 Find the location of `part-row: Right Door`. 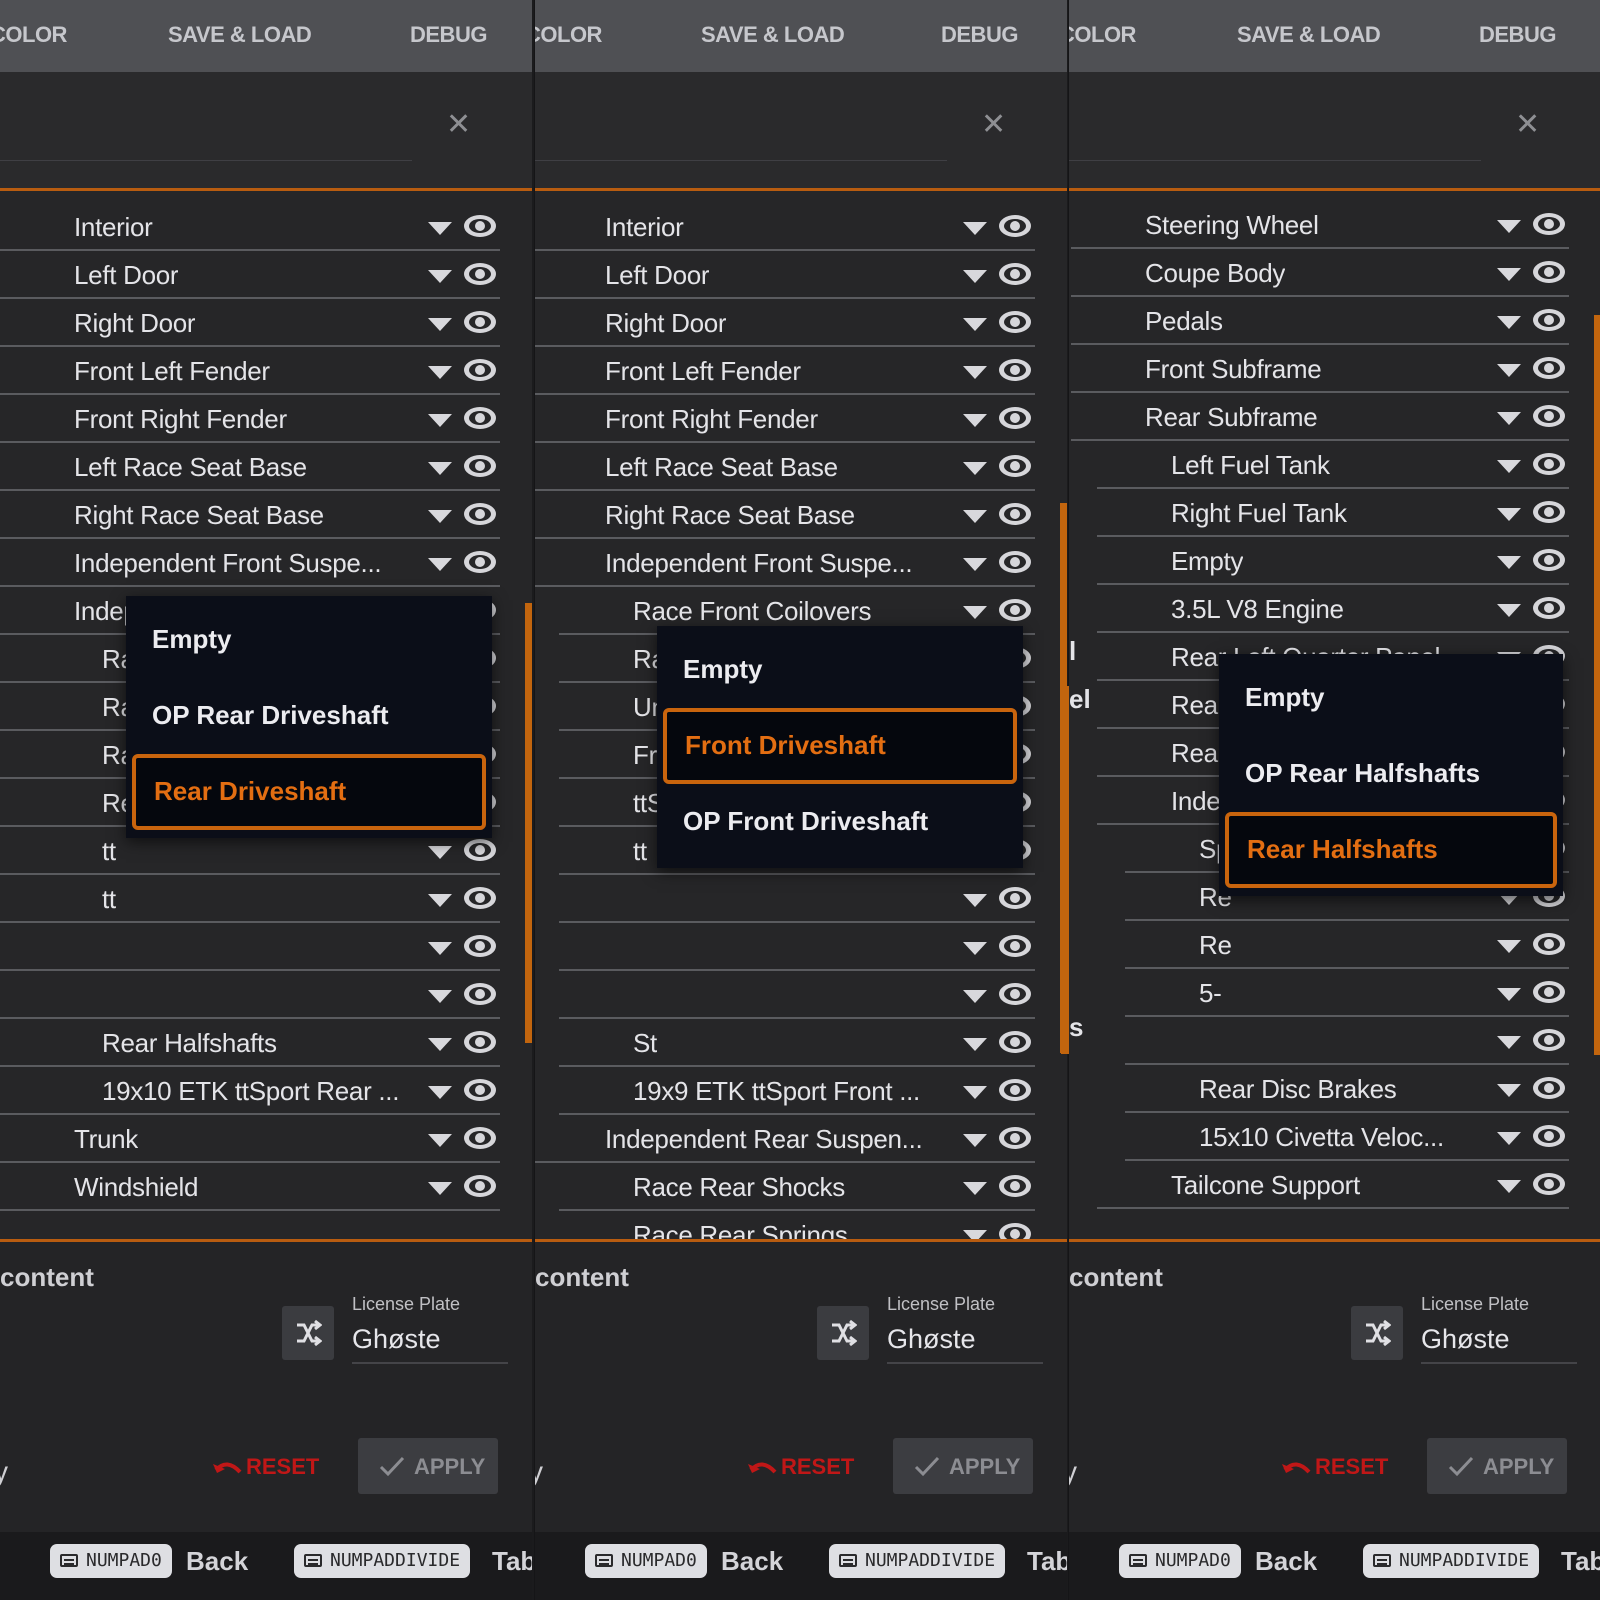

part-row: Right Door is located at coordinates (266, 323).